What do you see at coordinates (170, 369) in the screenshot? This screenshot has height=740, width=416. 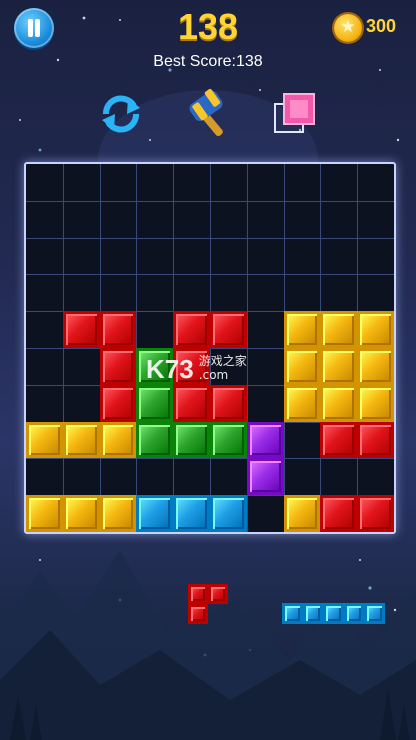 I see `watermark-main: K73` at bounding box center [170, 369].